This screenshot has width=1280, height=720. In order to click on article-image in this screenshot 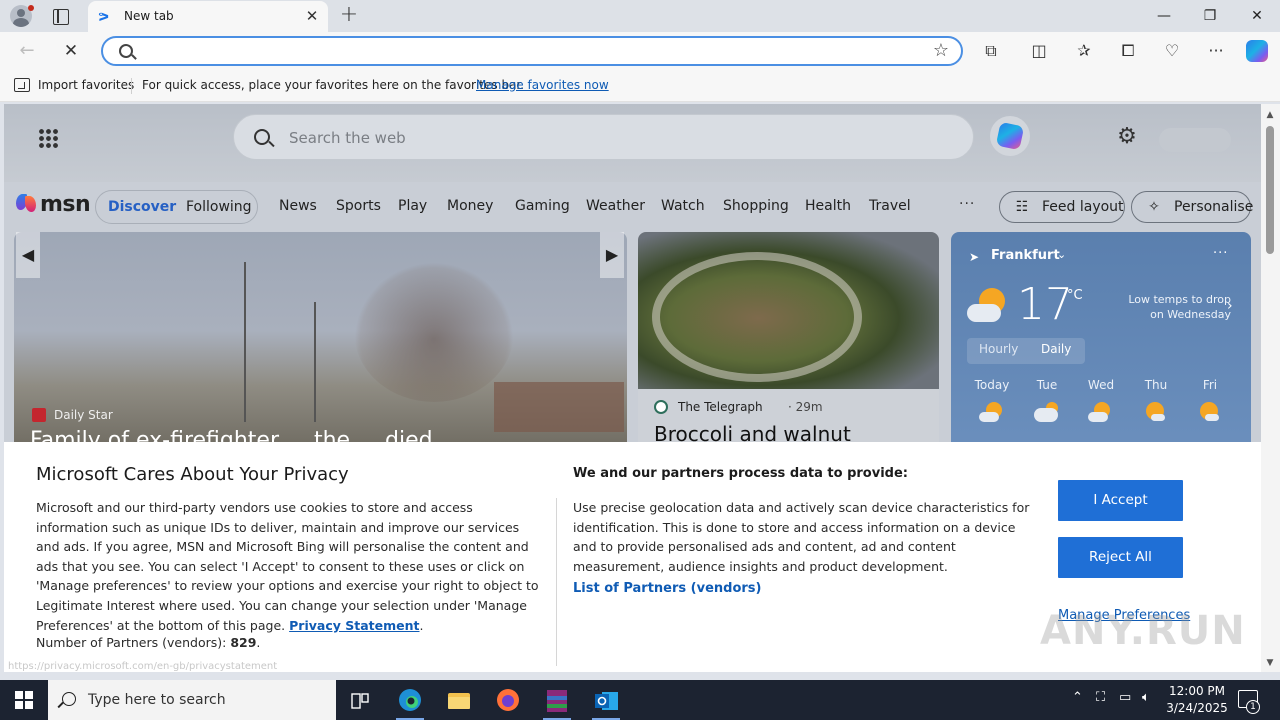, I will do `click(788, 310)`.